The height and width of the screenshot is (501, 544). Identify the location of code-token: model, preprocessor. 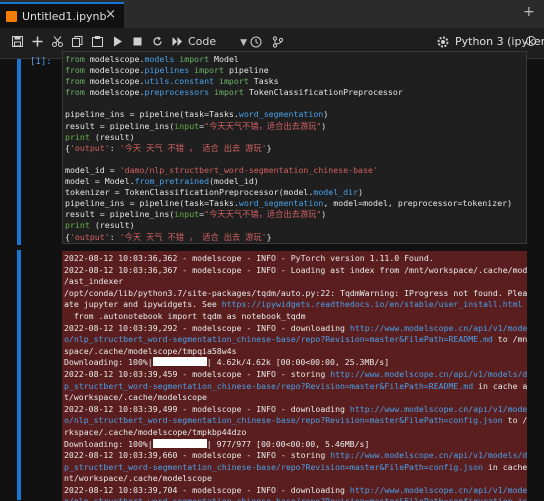
(410, 203).